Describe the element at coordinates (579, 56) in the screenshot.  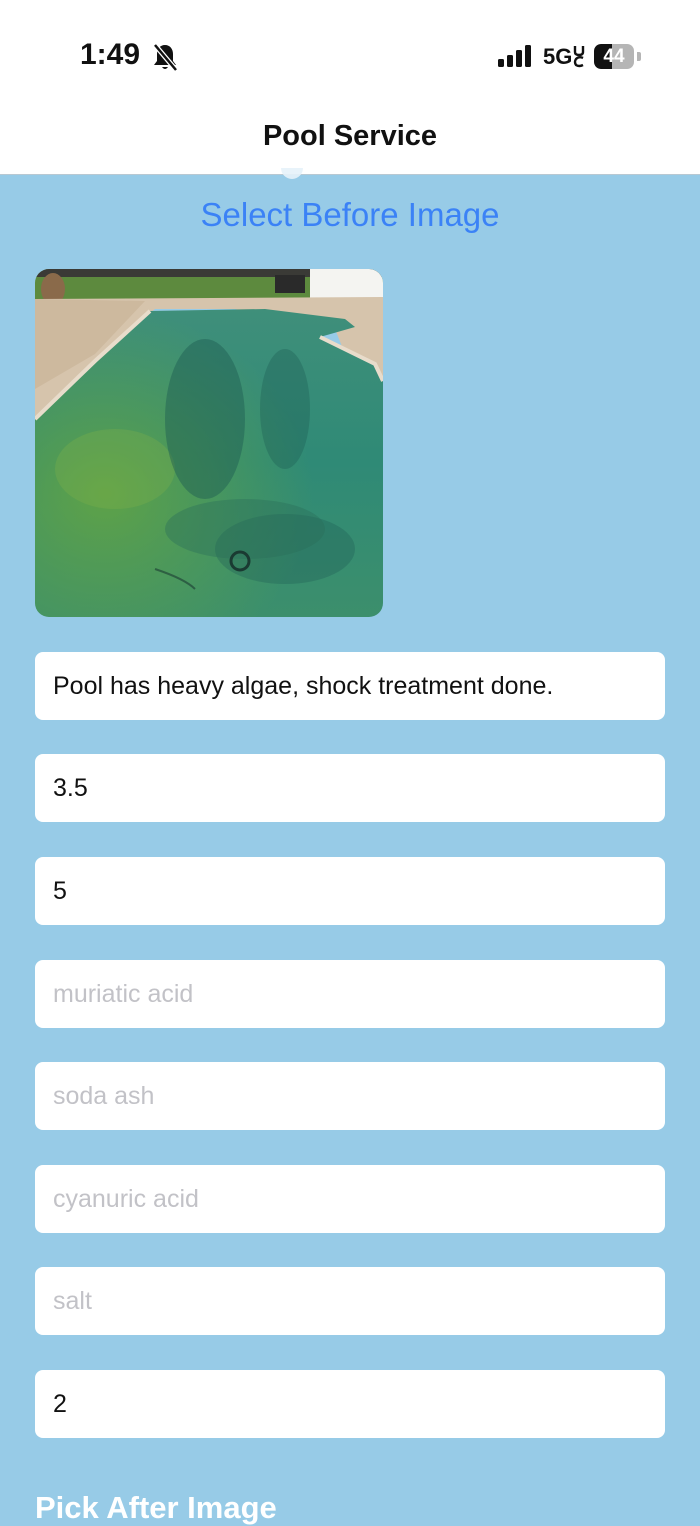
I see `uc-icon` at that location.